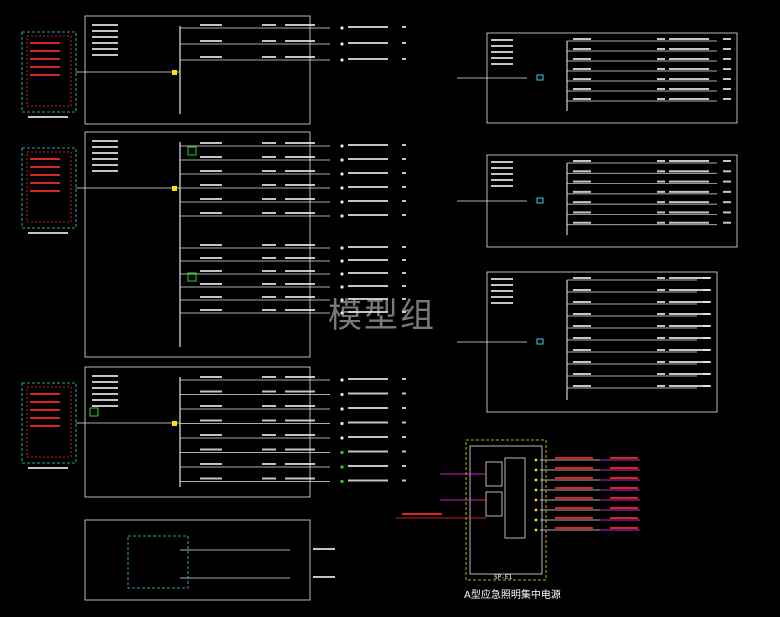 This screenshot has height=617, width=780. Describe the element at coordinates (197, 244) in the screenshot. I see `panel-2-frame` at that location.